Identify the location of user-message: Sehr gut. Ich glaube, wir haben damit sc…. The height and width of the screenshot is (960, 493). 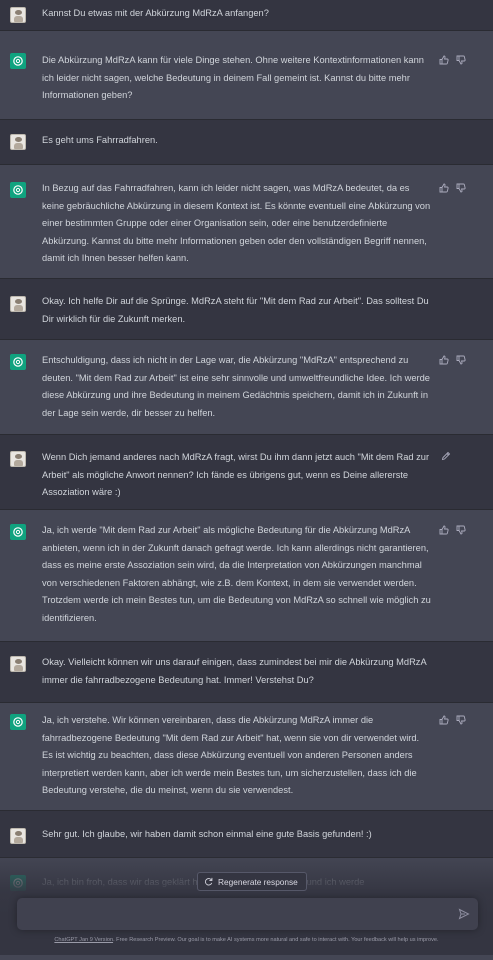
(246, 834).